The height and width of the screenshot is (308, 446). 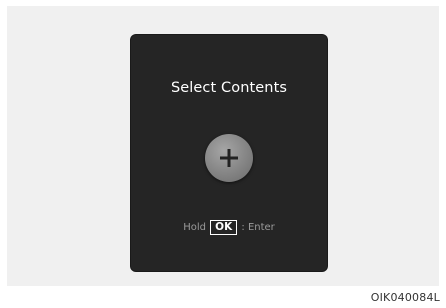 I want to click on ok-key-label: OK, so click(x=224, y=227).